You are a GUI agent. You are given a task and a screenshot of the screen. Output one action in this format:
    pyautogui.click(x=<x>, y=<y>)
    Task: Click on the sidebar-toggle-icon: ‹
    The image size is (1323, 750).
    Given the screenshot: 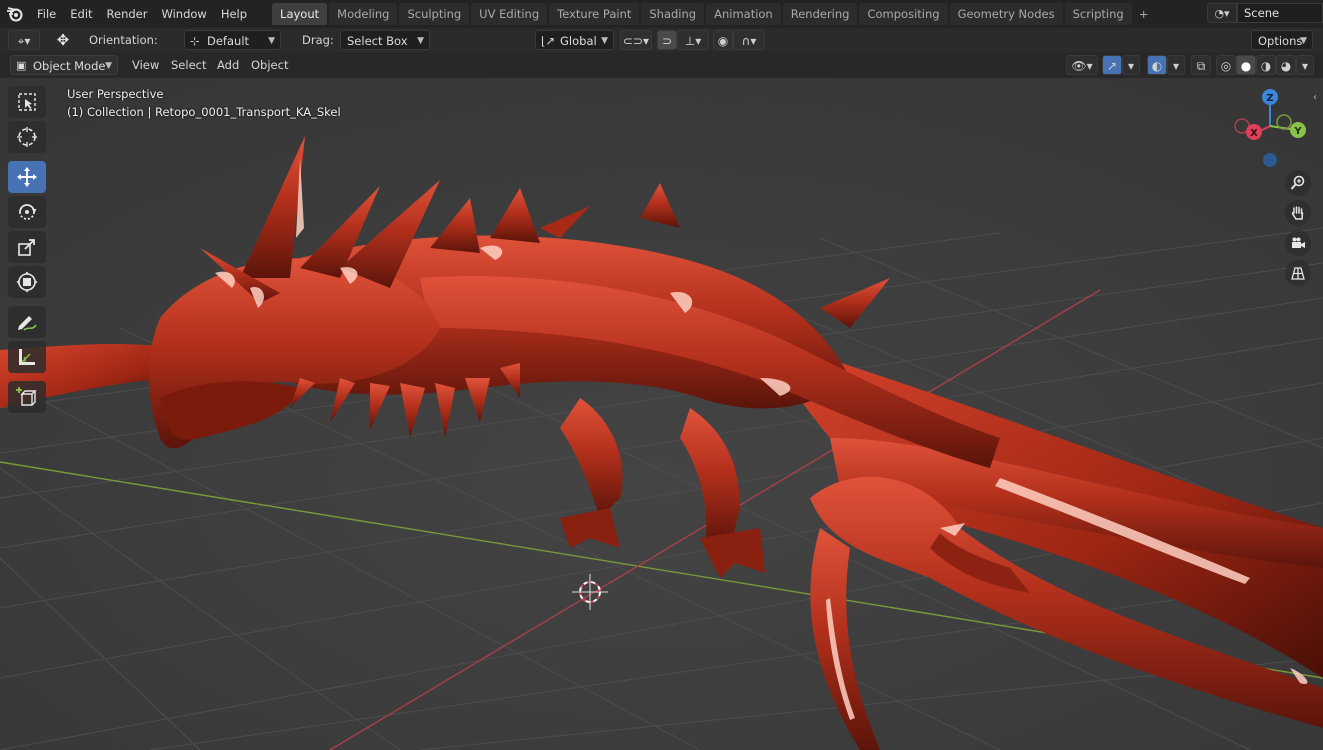 What is the action you would take?
    pyautogui.click(x=1315, y=97)
    